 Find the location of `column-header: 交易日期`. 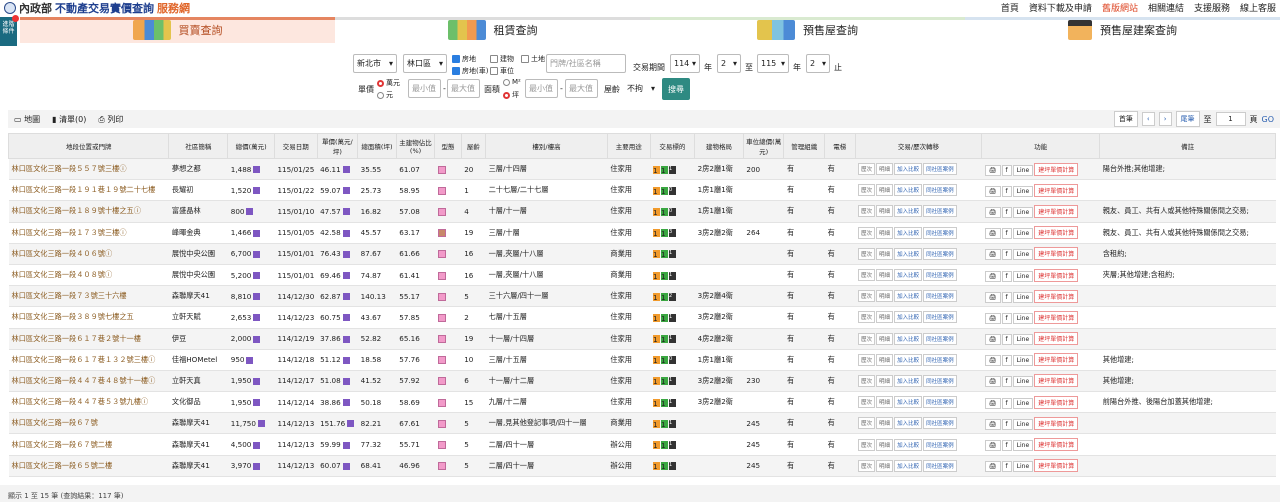

column-header: 交易日期 is located at coordinates (295, 146).